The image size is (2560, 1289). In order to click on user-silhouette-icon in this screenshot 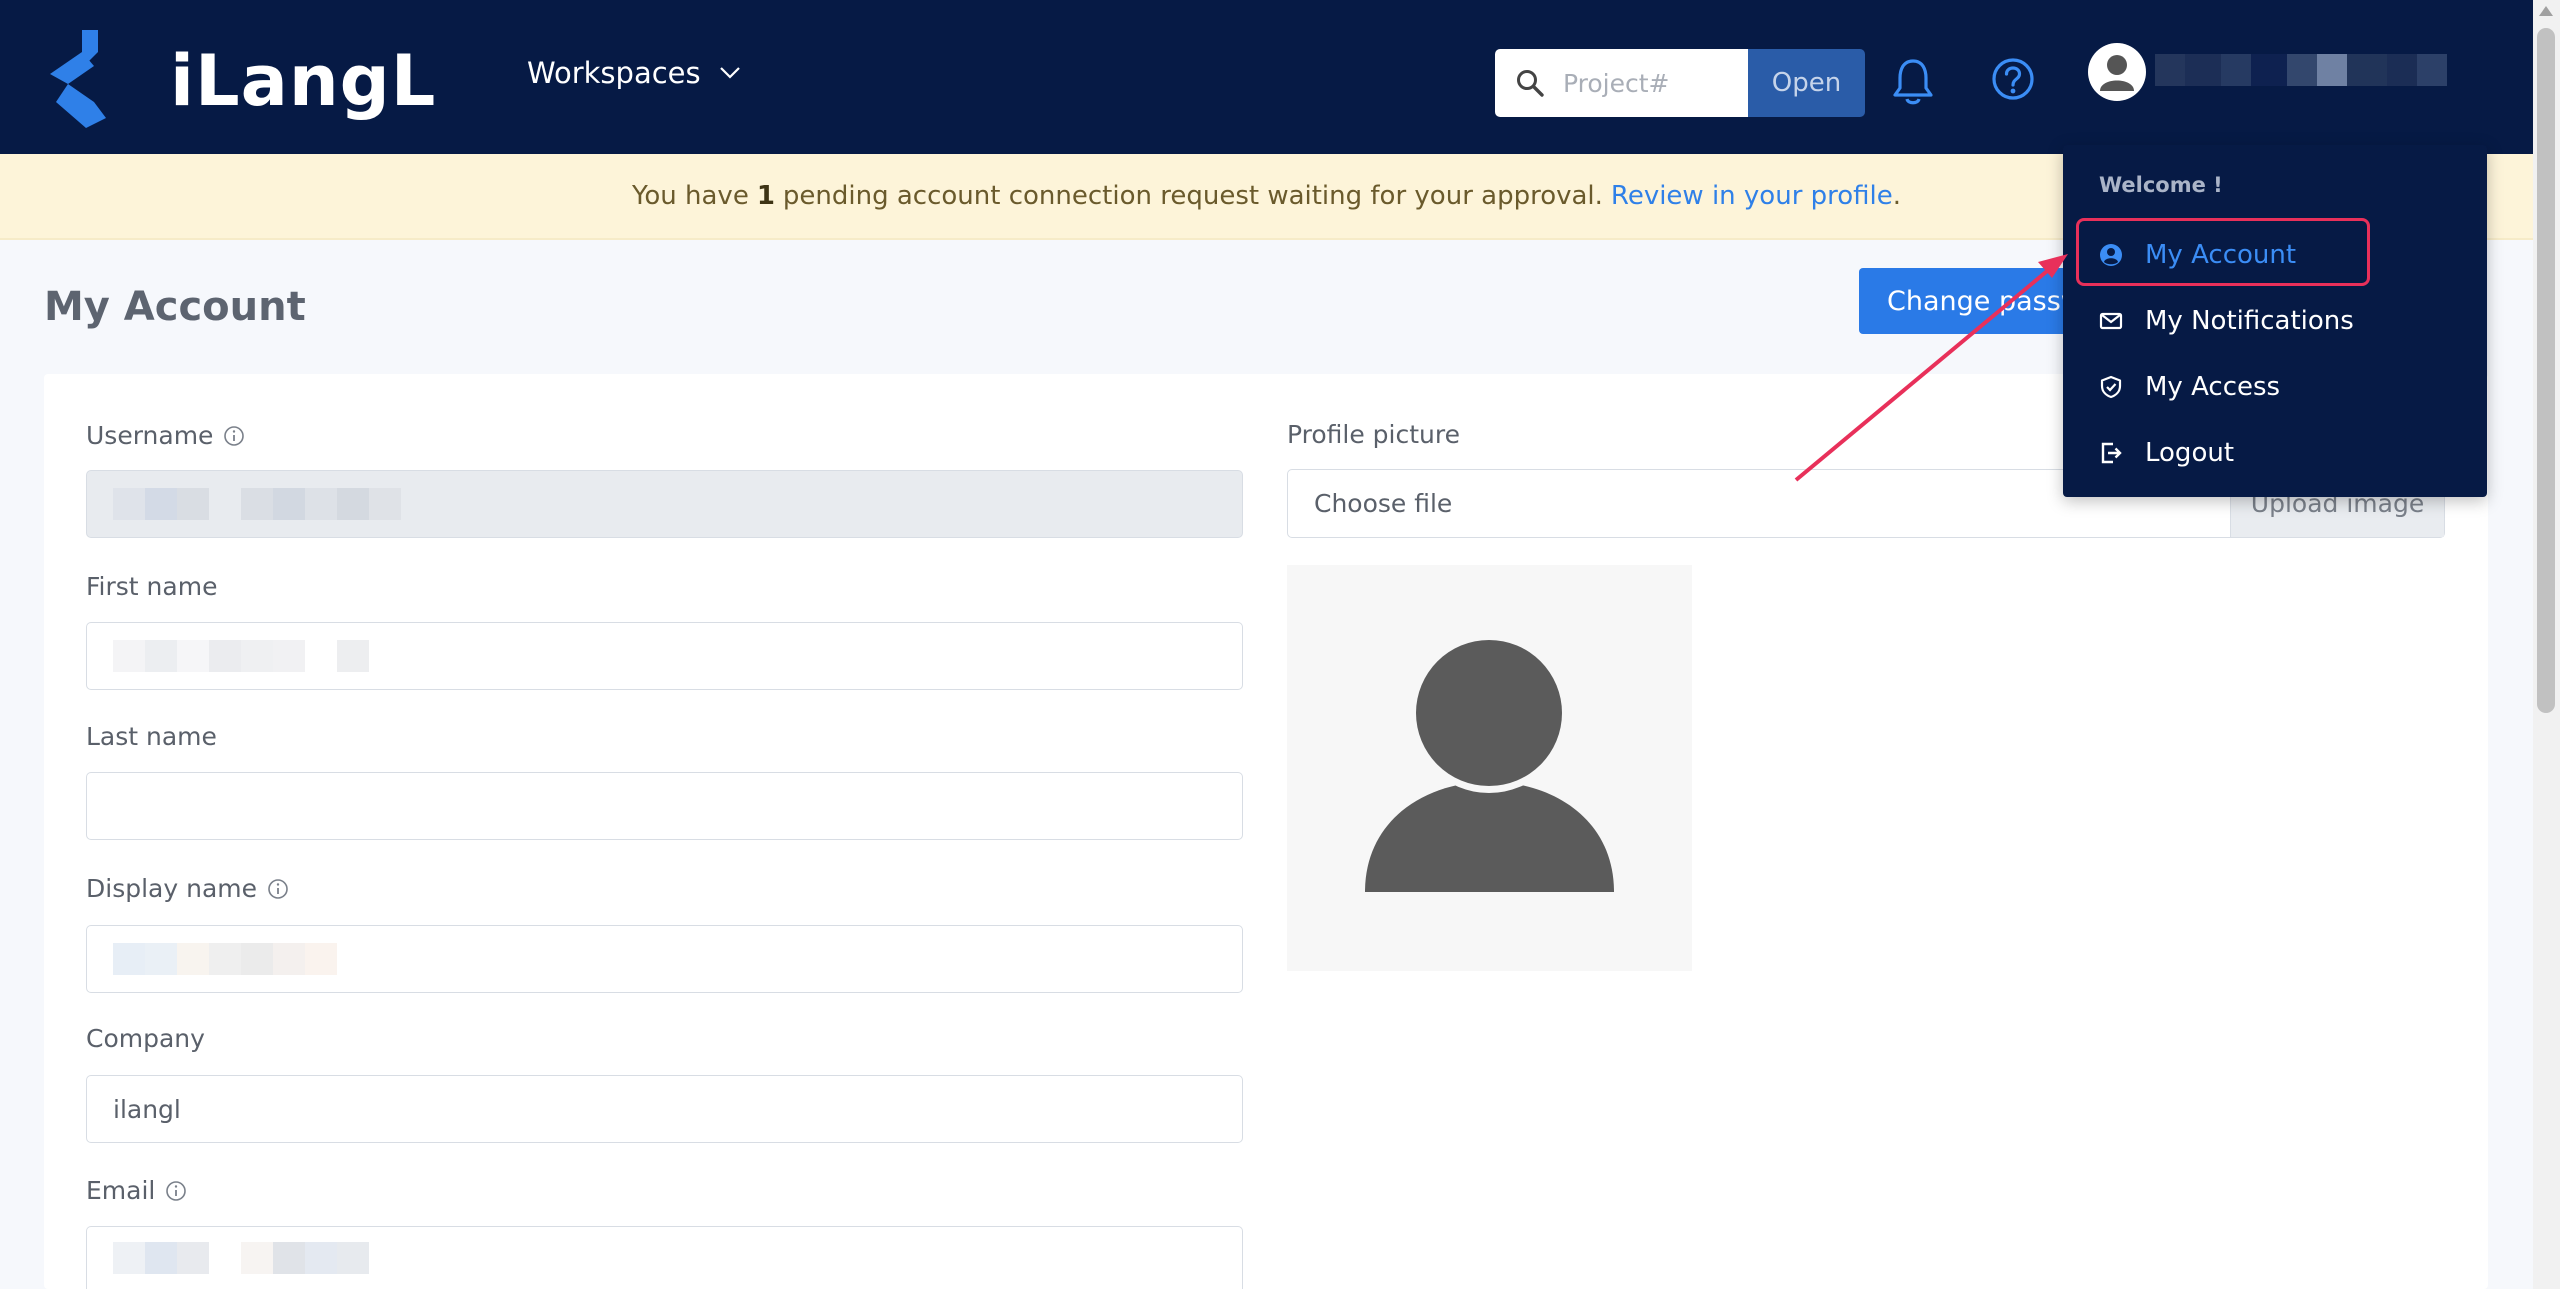, I will do `click(2117, 73)`.